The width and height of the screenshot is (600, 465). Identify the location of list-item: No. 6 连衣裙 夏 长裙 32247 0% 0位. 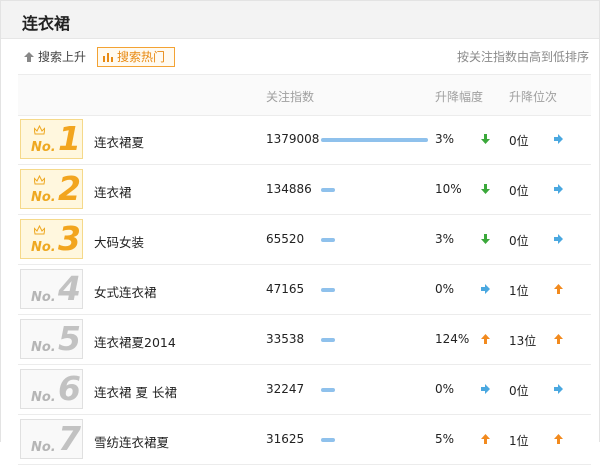
(304, 390).